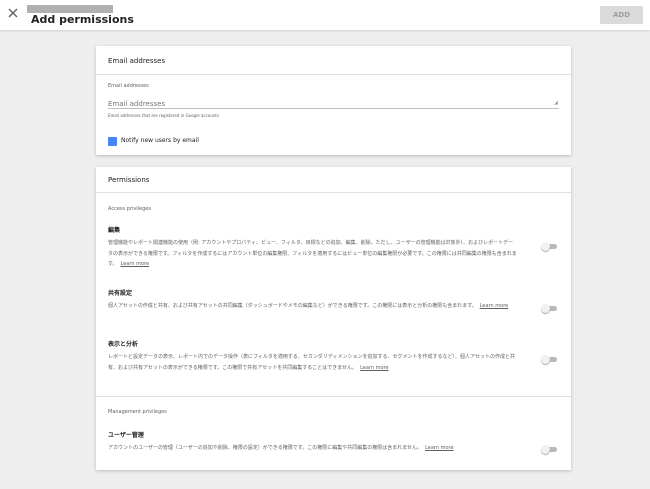 Image resolution: width=650 pixels, height=489 pixels. I want to click on close-icon, so click(13, 13).